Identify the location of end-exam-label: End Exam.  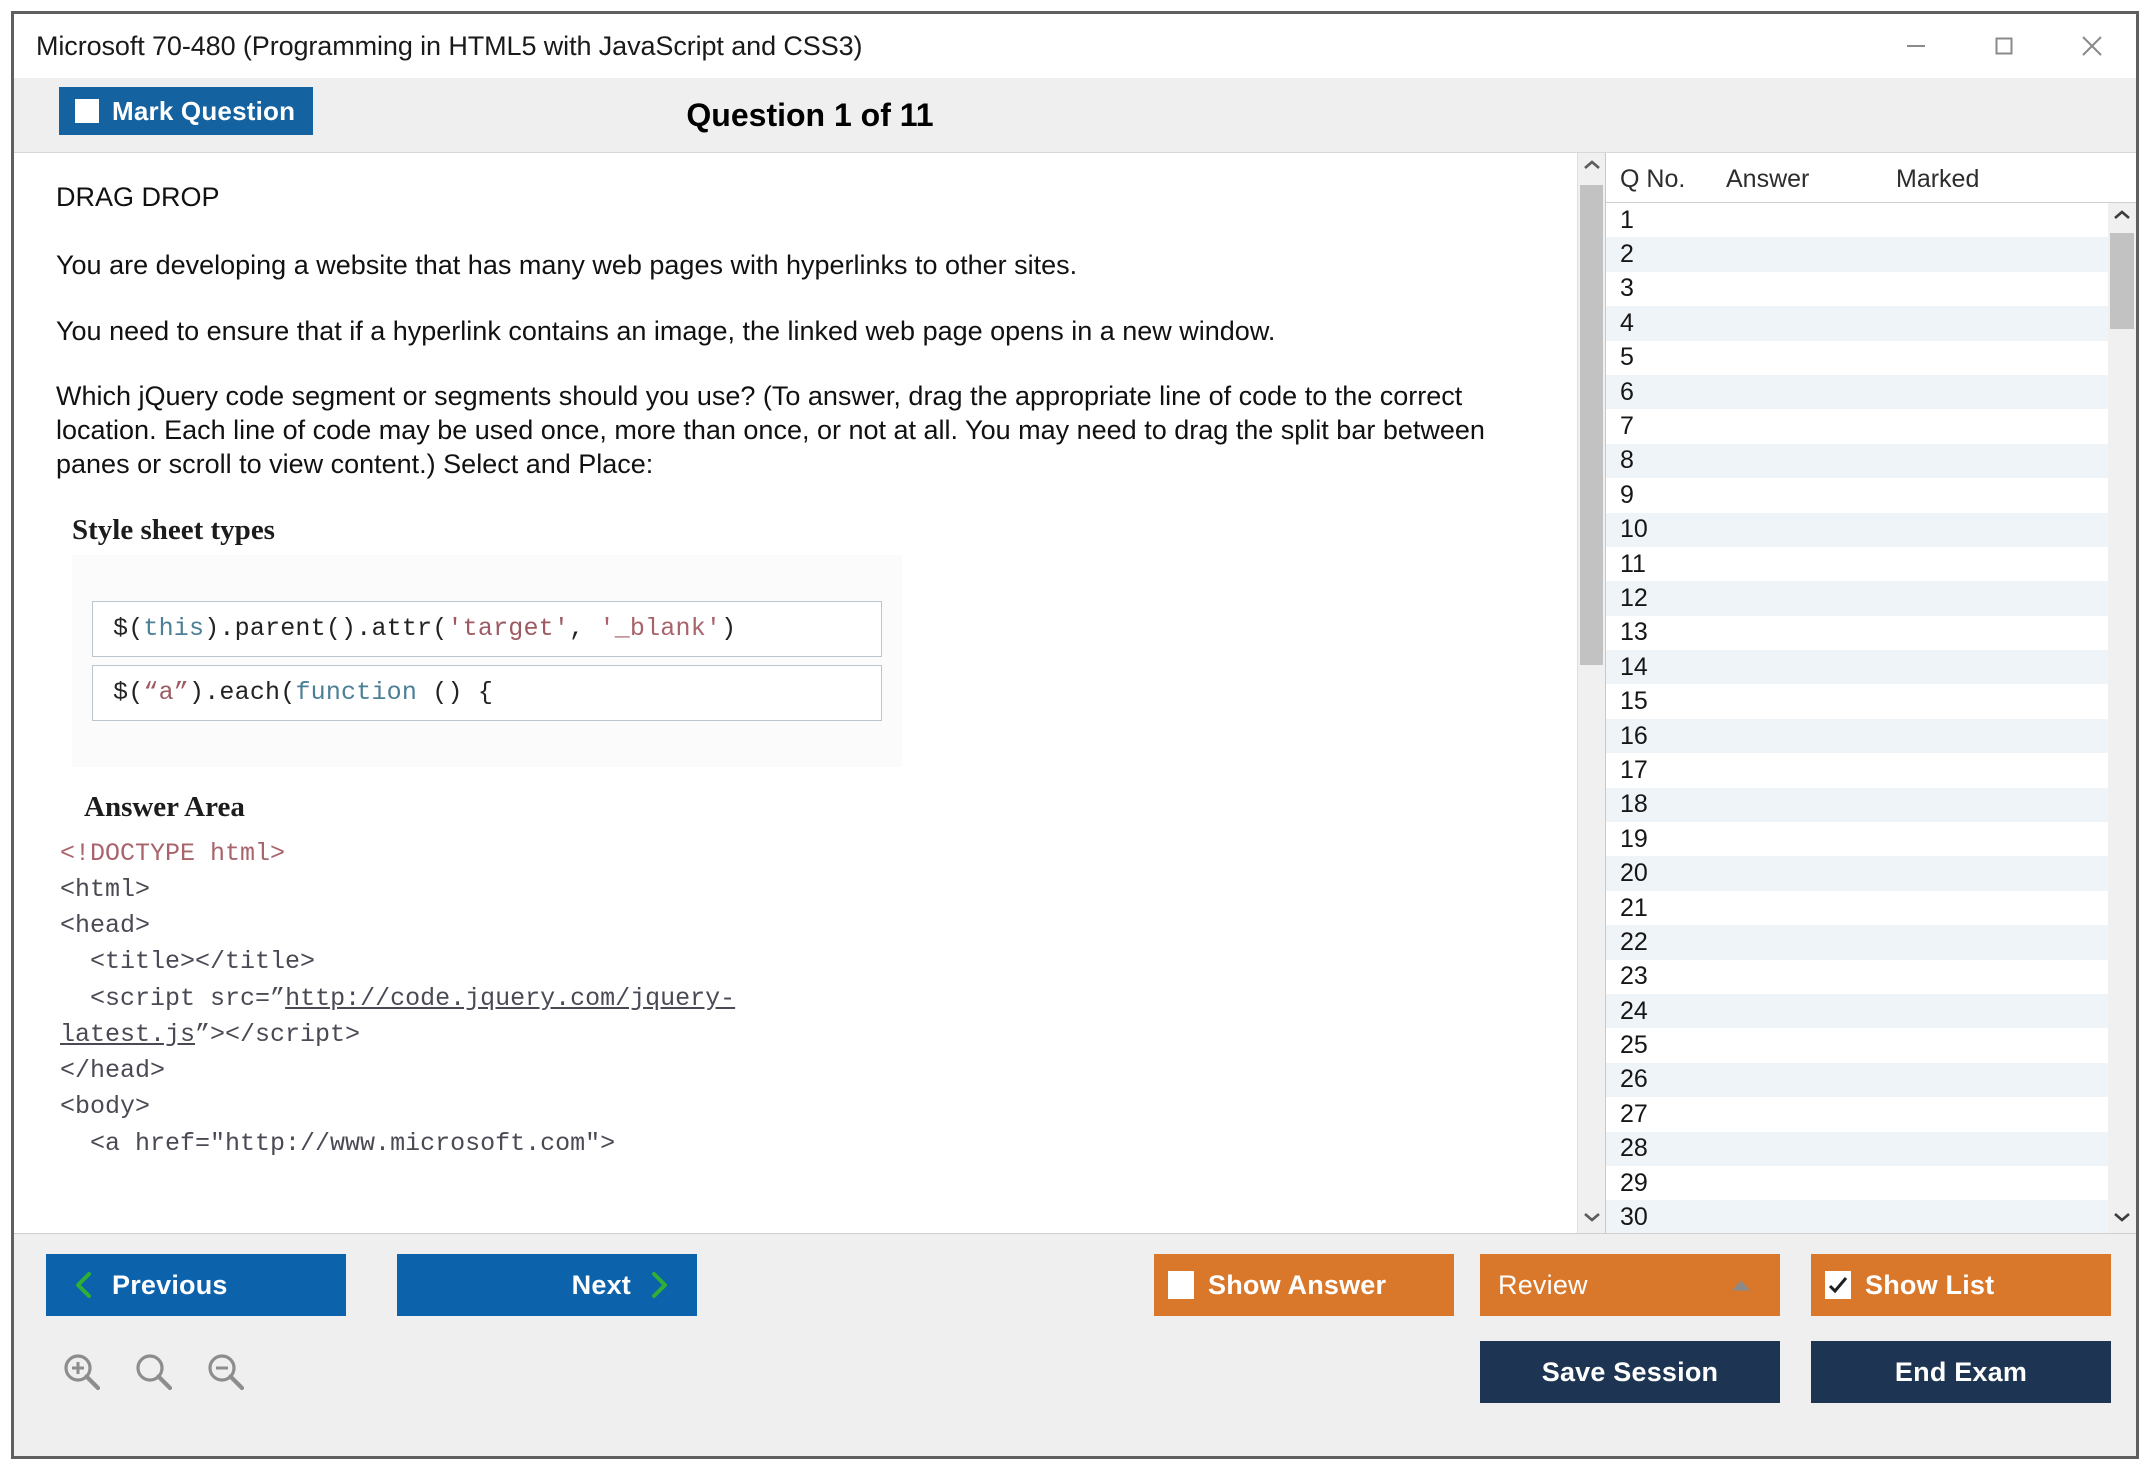
(1961, 1371).